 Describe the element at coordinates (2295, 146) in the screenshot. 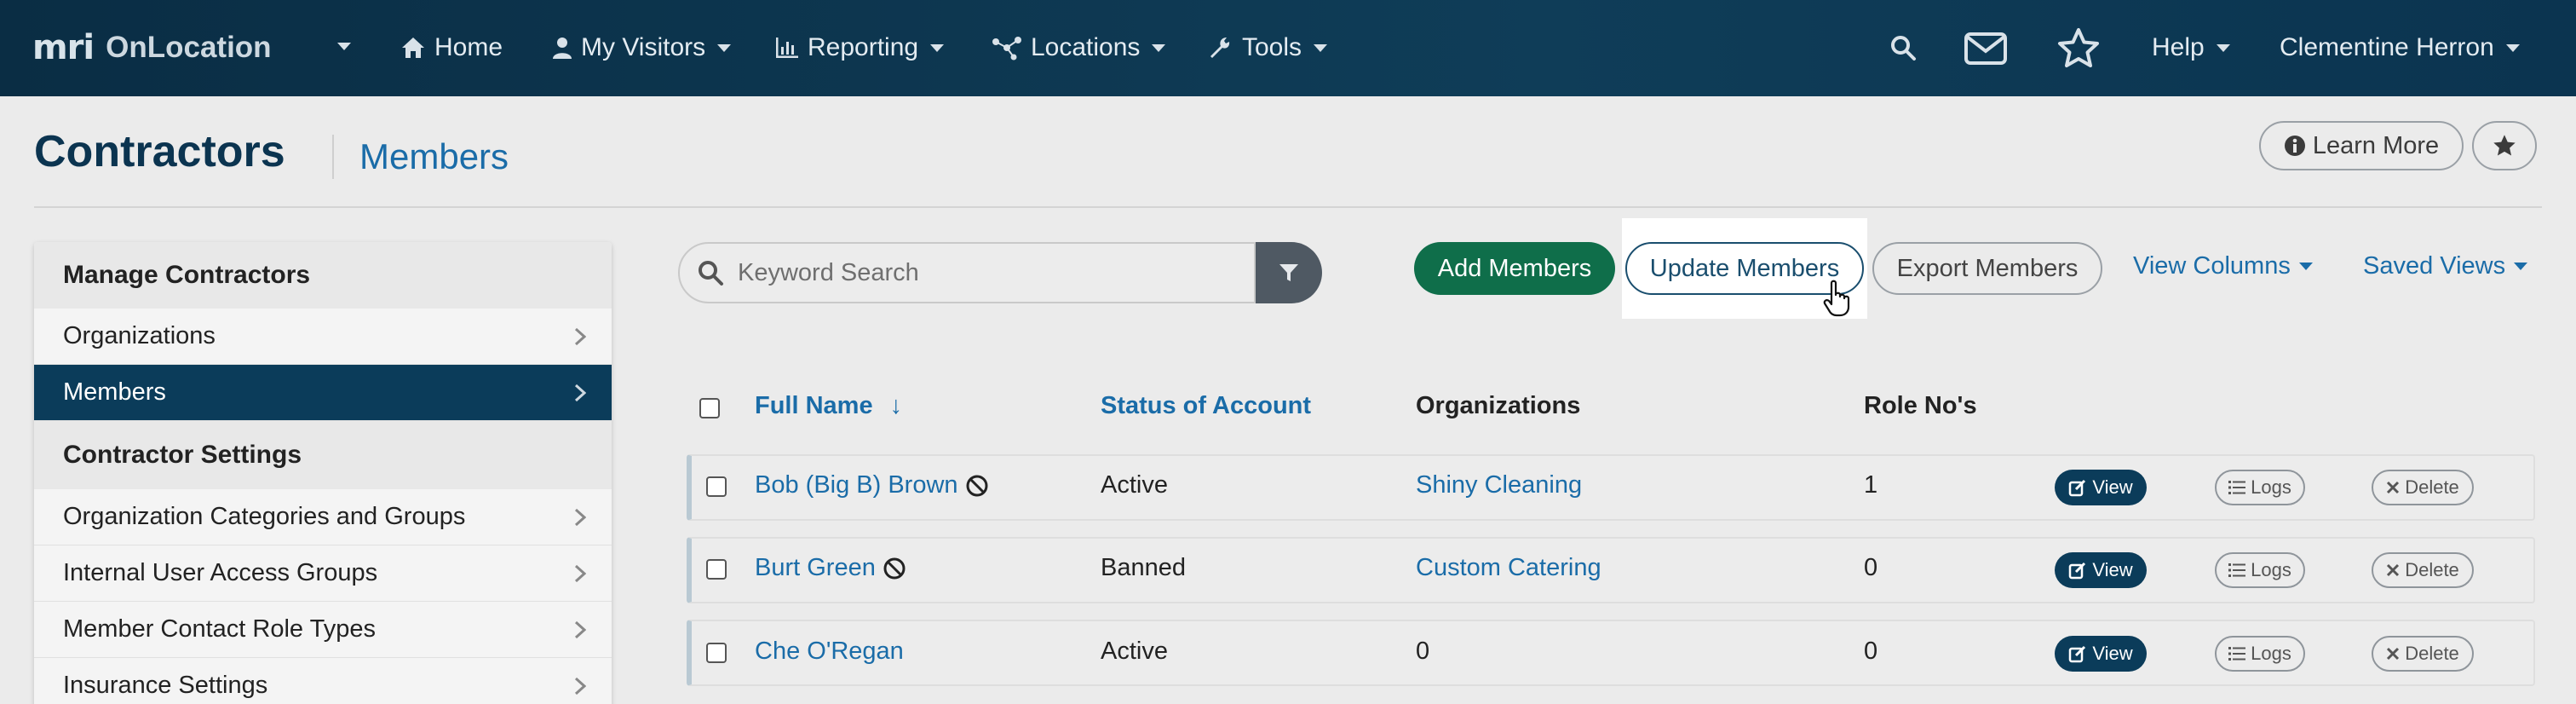

I see `info-icon` at that location.